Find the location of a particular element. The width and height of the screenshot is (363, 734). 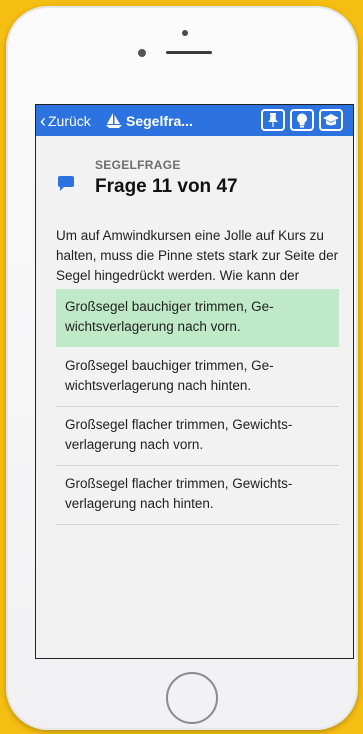

back-button: ‹ Zurück is located at coordinates (65, 120).